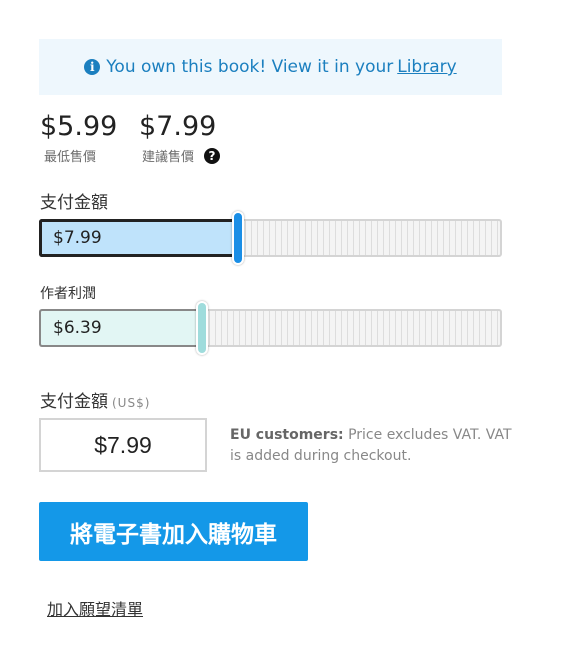  I want to click on amount-label-text: 支付金額, so click(74, 402).